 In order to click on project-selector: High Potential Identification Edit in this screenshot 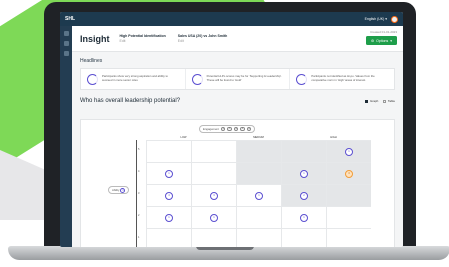, I will do `click(143, 39)`.